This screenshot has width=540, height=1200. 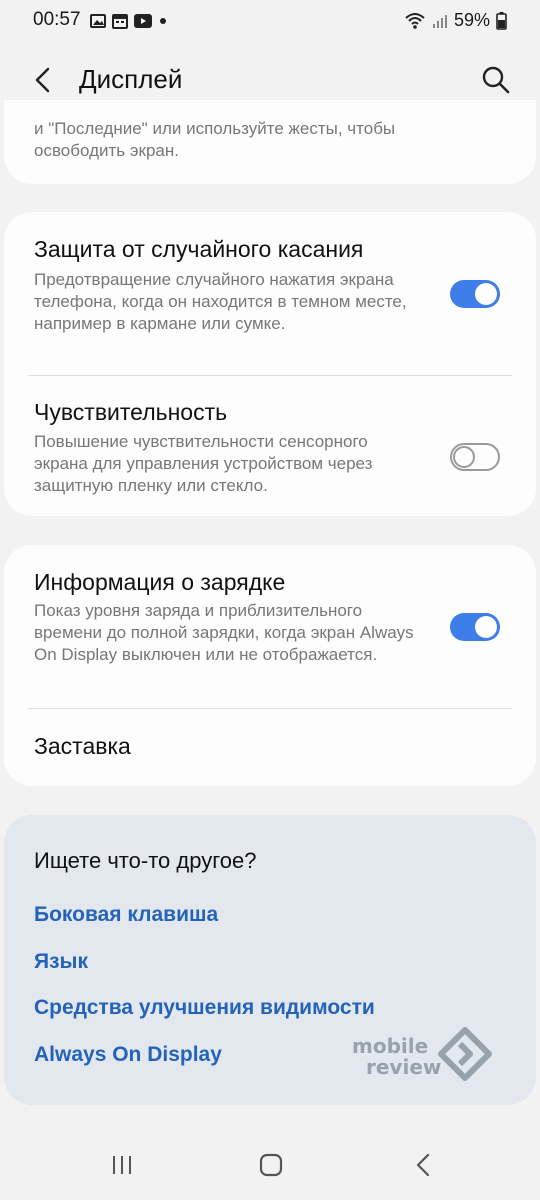 I want to click on search-icon, so click(x=496, y=80).